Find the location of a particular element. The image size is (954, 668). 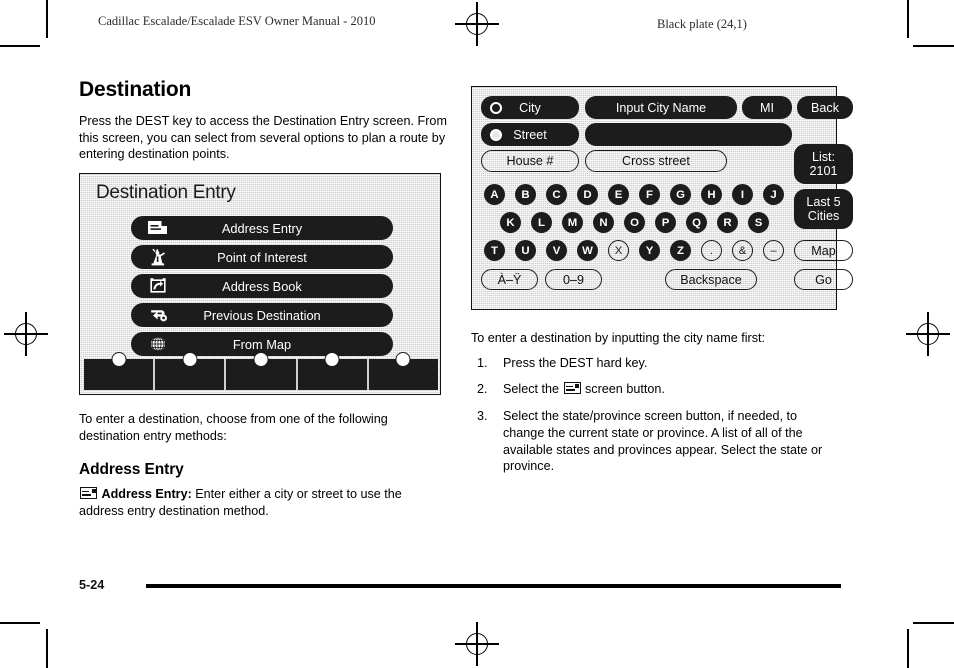

accented-characters-button: À–Ÿ is located at coordinates (509, 279).